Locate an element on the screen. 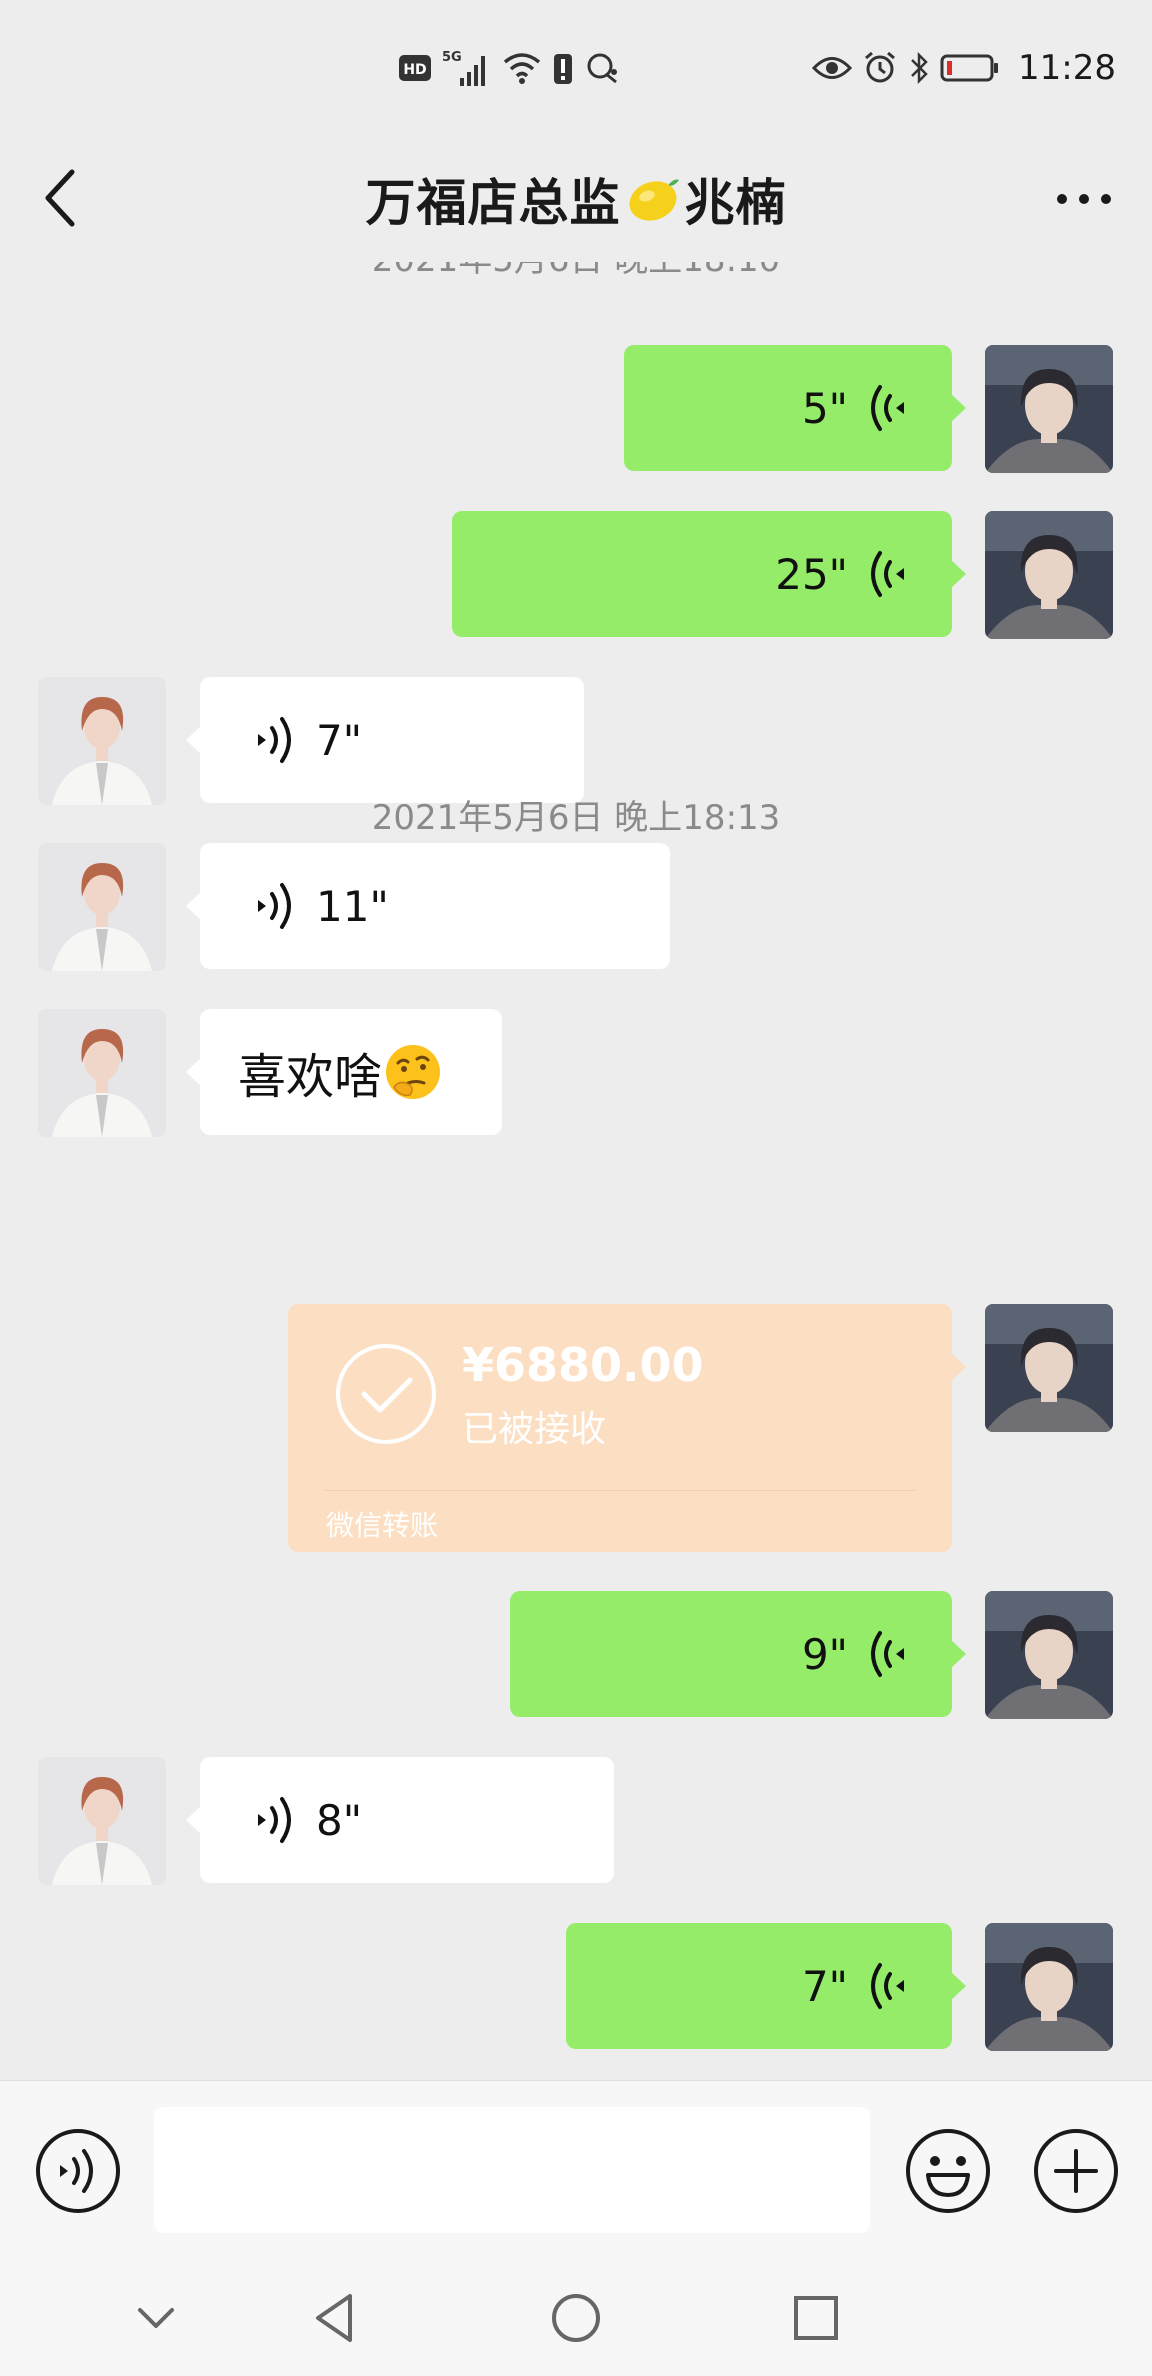 The width and height of the screenshot is (1152, 2376). collapse-icon is located at coordinates (156, 2318).